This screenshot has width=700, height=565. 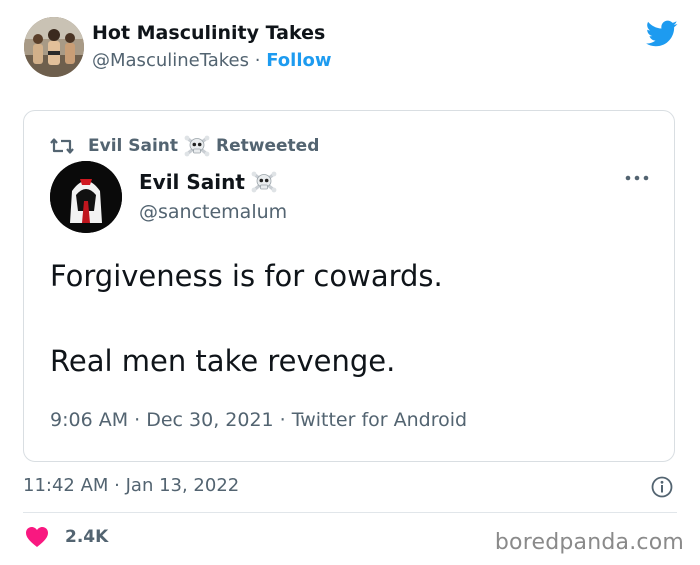 I want to click on tweet-timestamp: 11:42 AM · Jan 13, 2022, so click(x=131, y=485).